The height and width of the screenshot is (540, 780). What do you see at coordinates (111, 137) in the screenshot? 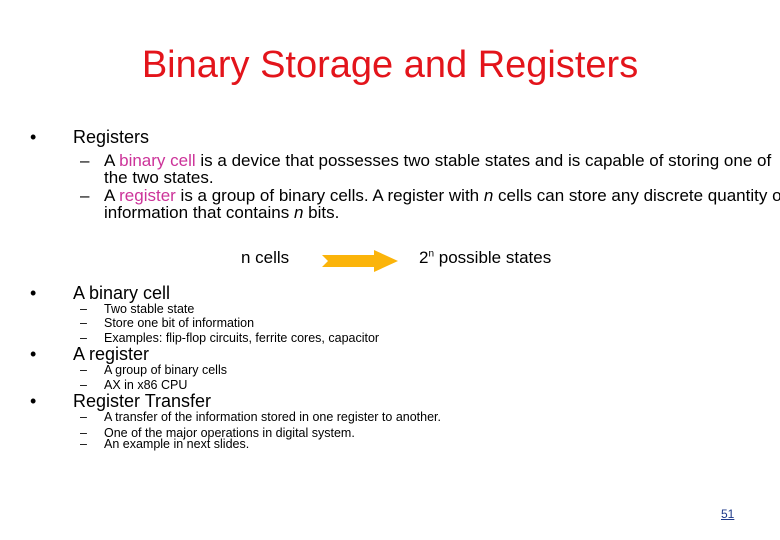
I see `section-heading-registers: Registers` at bounding box center [111, 137].